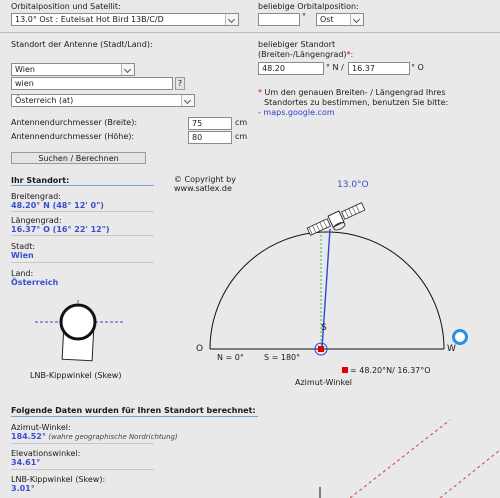  I want to click on longitude-value: 16.37° O (16° 22' 12"), so click(60, 229).